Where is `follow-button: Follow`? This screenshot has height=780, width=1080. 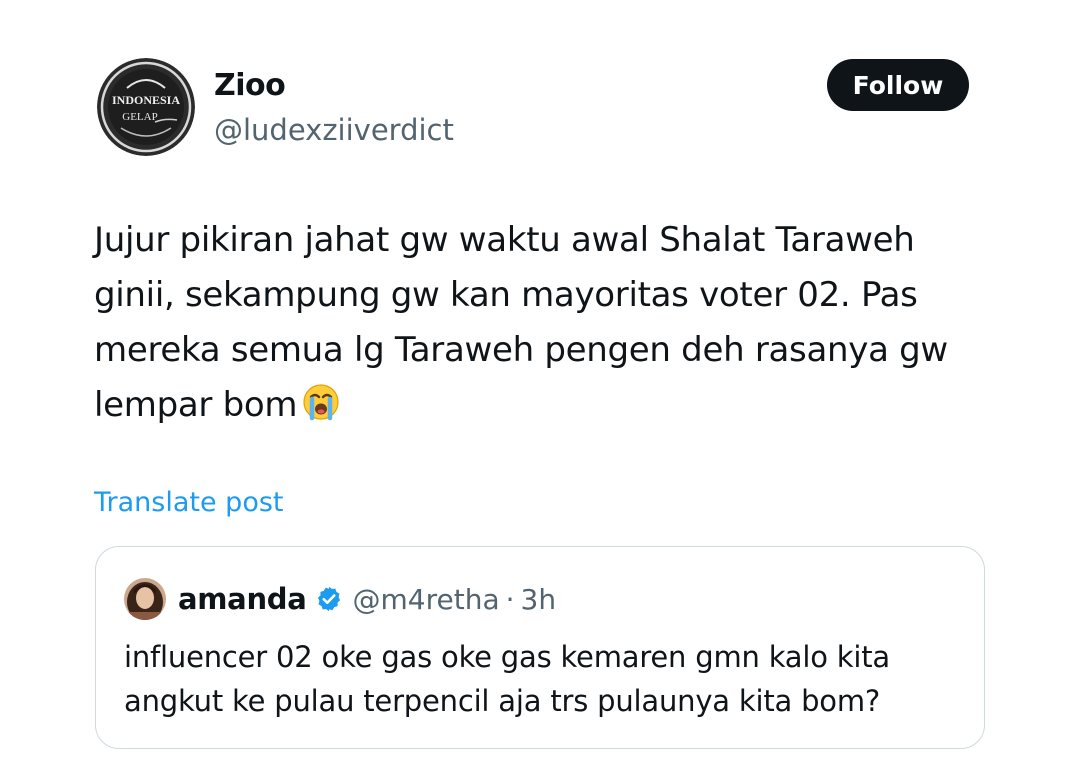 follow-button: Follow is located at coordinates (898, 85).